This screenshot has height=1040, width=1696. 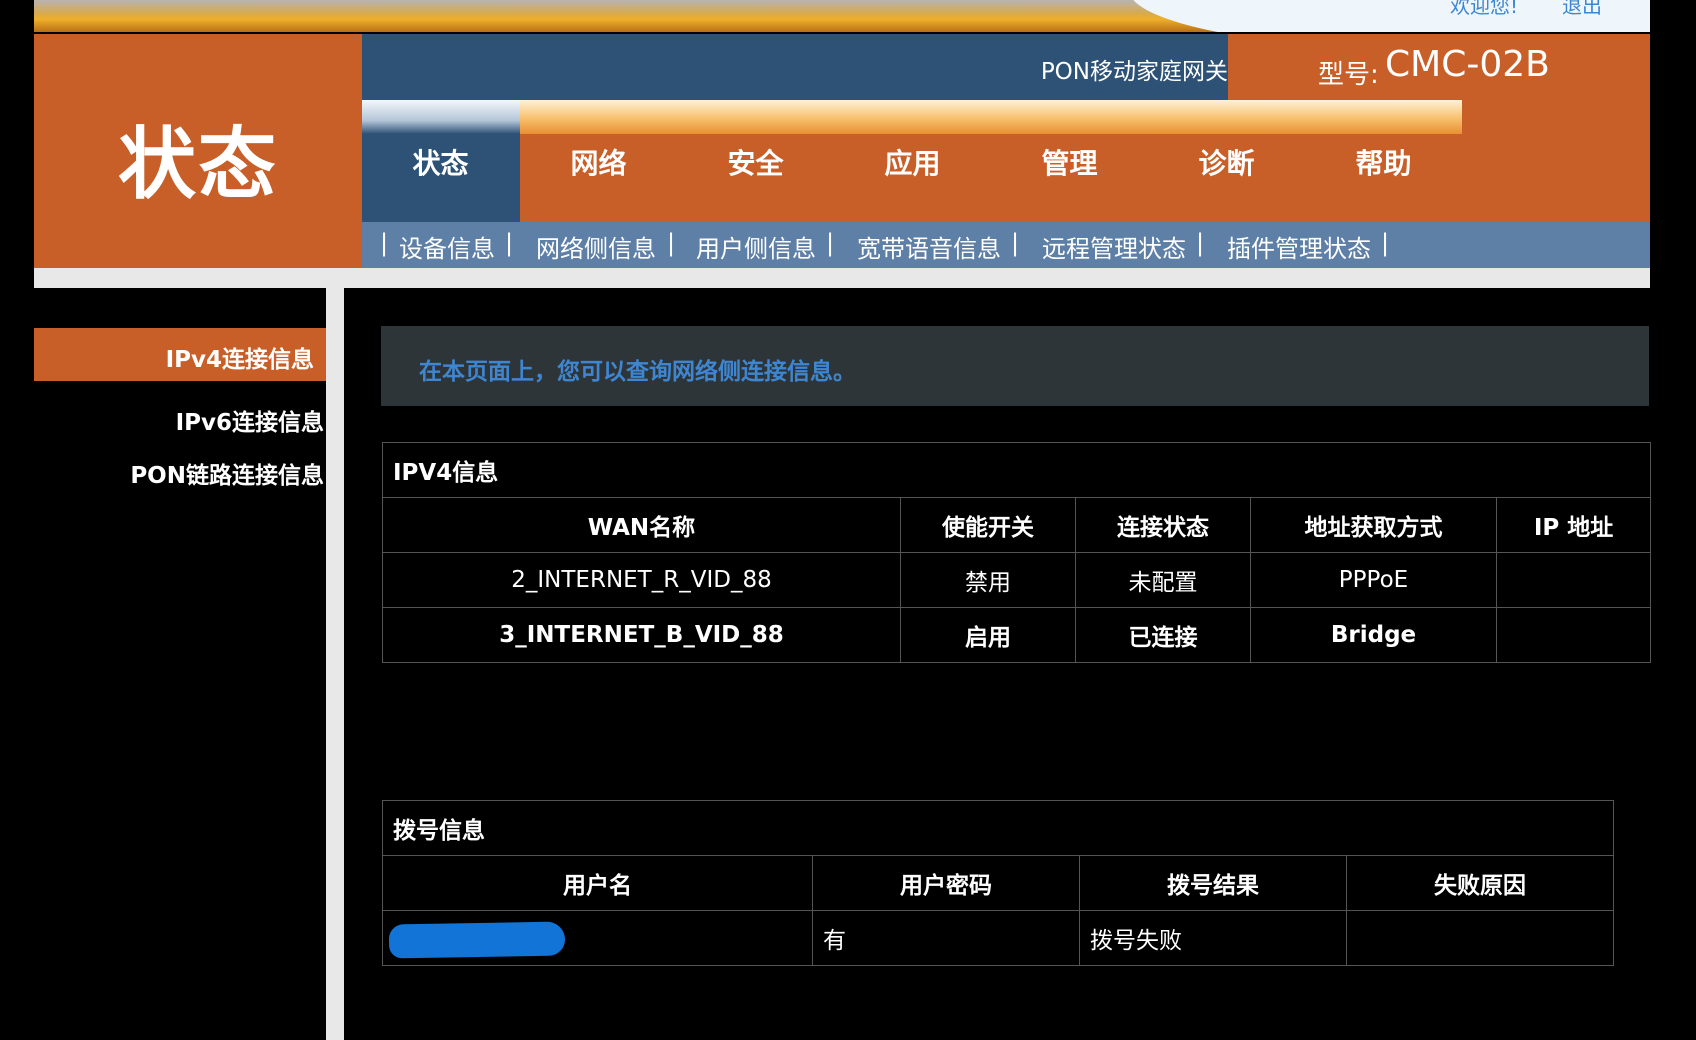 What do you see at coordinates (637, 372) in the screenshot?
I see `info-text: 在本页面上，您可以查询网络侧连接信息。` at bounding box center [637, 372].